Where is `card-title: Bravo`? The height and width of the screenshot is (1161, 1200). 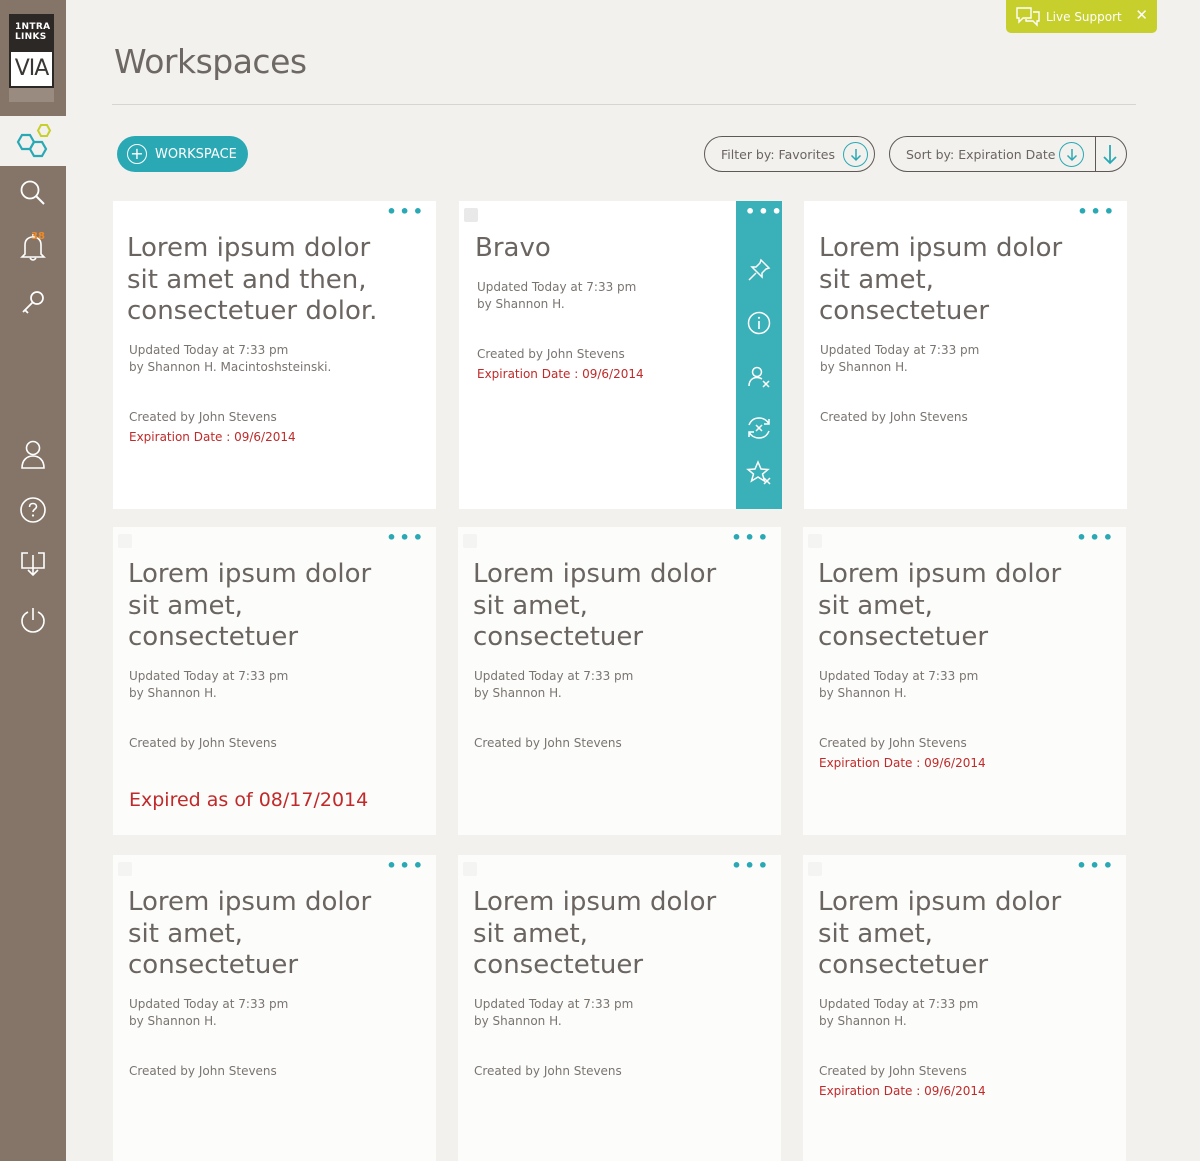
card-title: Bravo is located at coordinates (513, 248).